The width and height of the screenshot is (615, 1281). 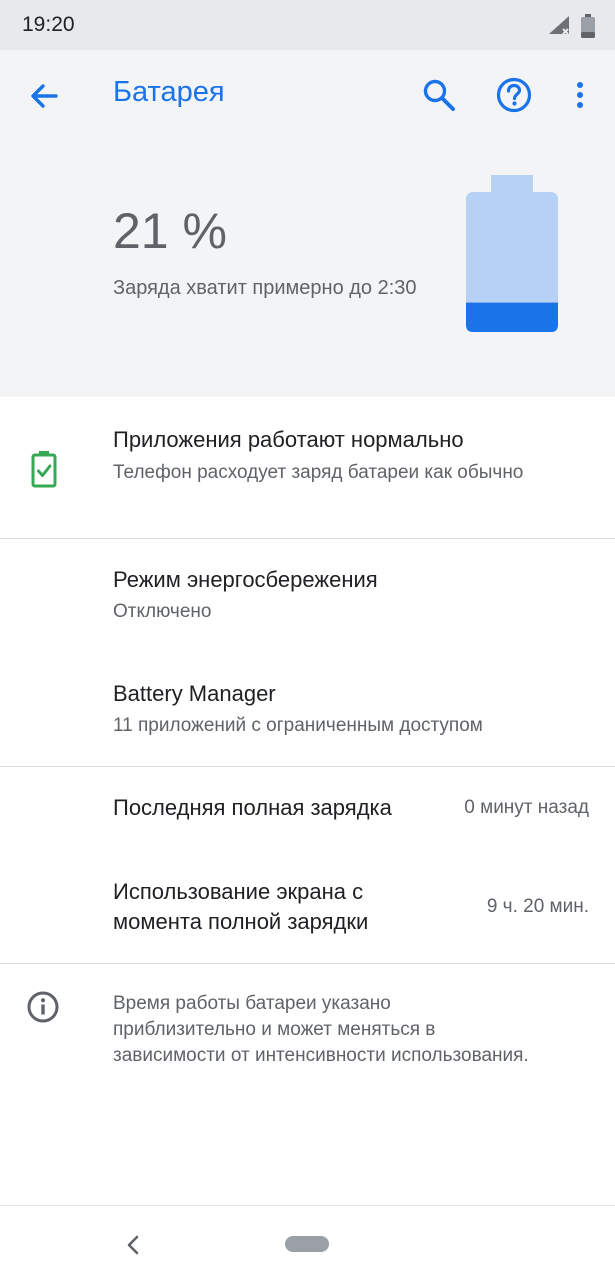 What do you see at coordinates (307, 963) in the screenshot?
I see `divider` at bounding box center [307, 963].